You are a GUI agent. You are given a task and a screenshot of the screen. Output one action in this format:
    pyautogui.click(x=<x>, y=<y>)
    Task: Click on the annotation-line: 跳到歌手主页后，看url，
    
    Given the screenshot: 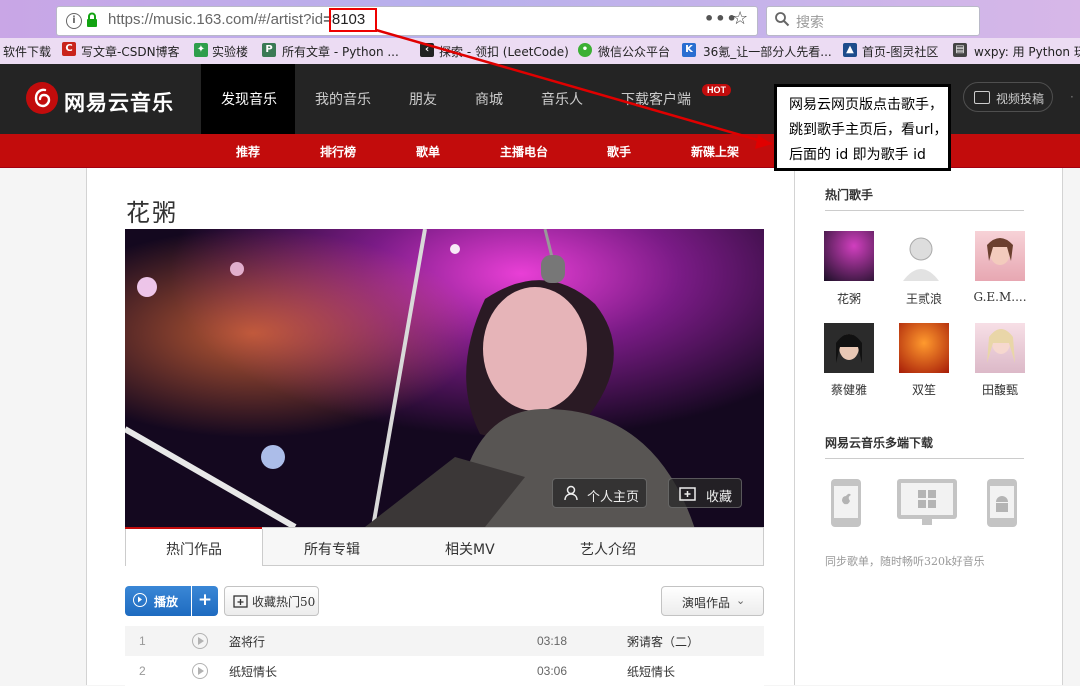 What is the action you would take?
    pyautogui.click(x=868, y=130)
    